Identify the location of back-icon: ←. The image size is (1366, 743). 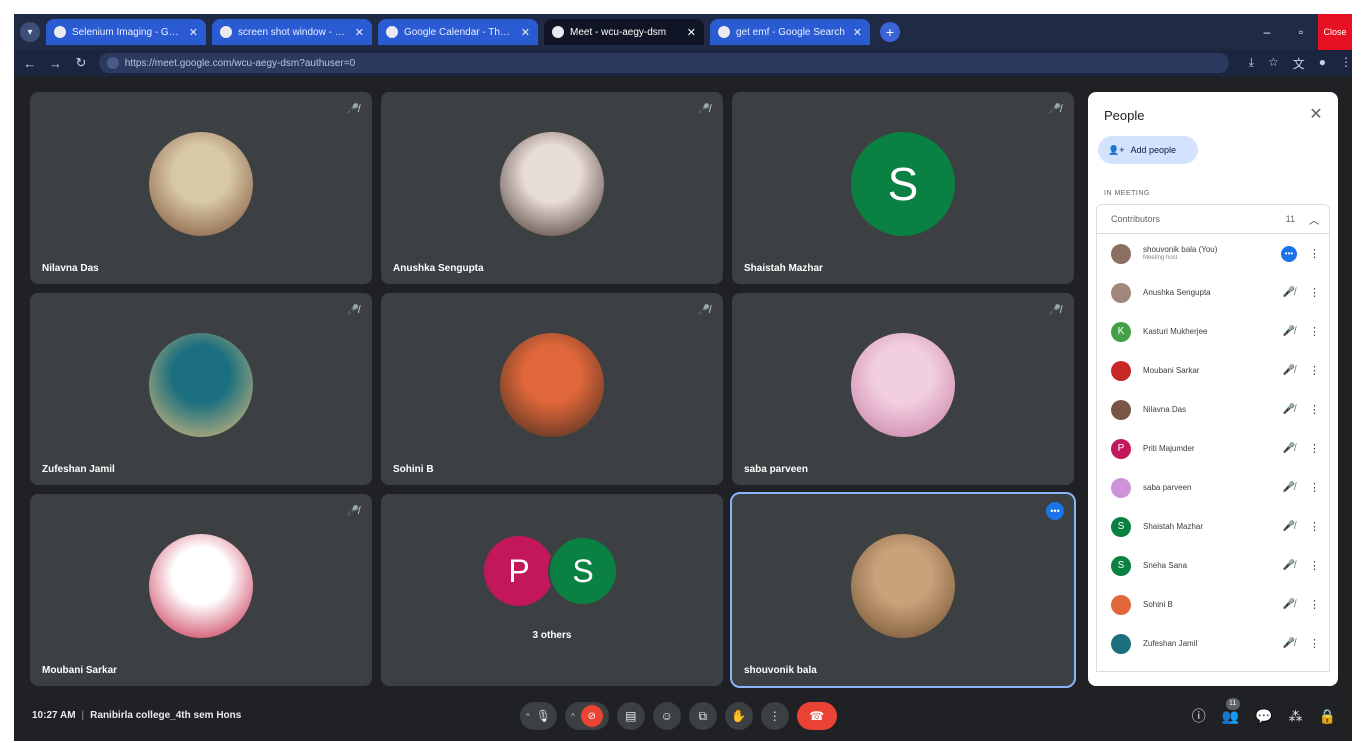
(30, 63).